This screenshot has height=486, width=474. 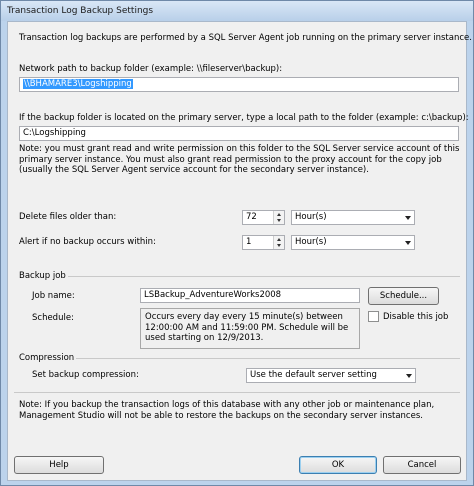 What do you see at coordinates (237, 11) in the screenshot?
I see `title-bar: Transaction Log Backup Settings` at bounding box center [237, 11].